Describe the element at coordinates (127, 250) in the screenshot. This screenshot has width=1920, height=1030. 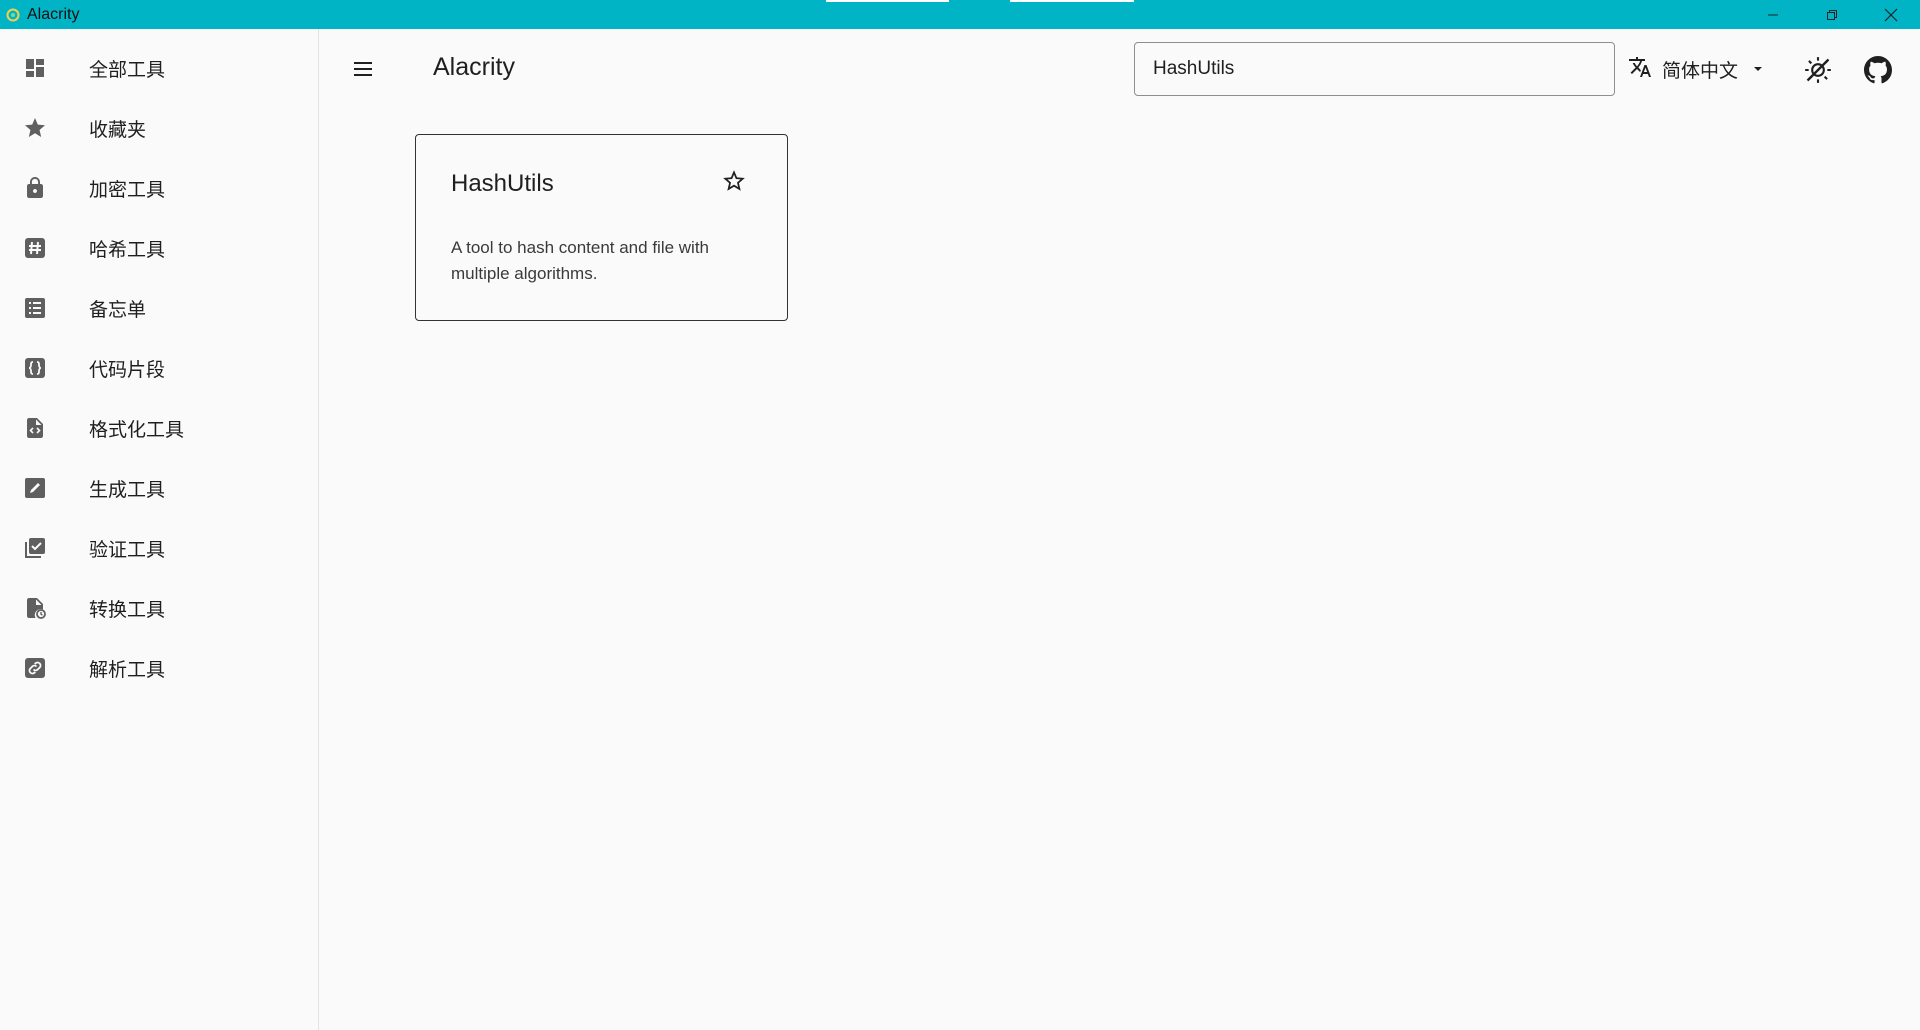
I see `sidebar-item-label: 哈希工具` at that location.